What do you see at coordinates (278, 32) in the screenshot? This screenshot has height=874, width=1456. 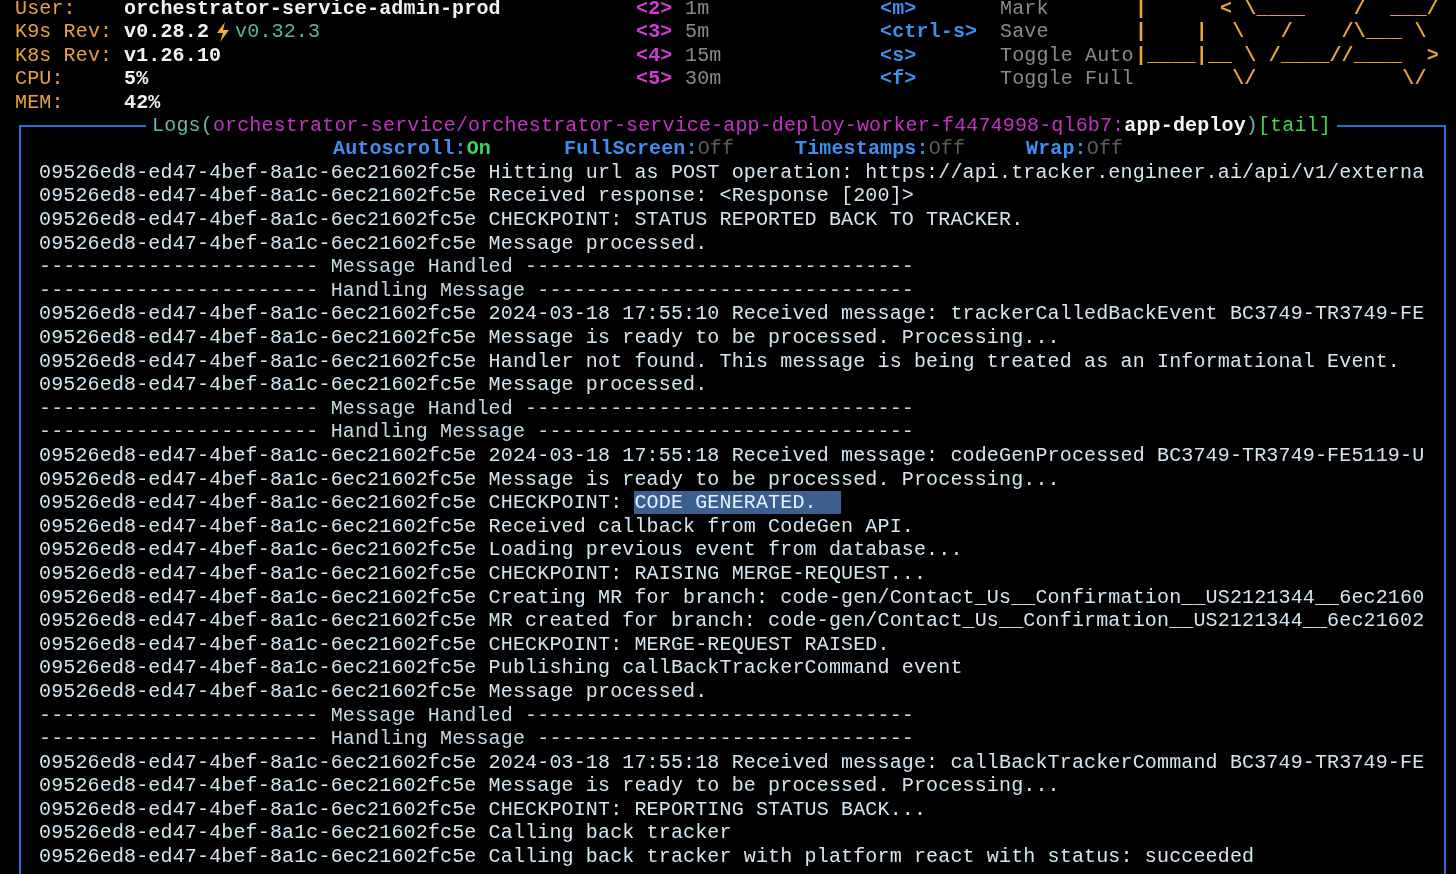 I see `update-version: v0.32.3` at bounding box center [278, 32].